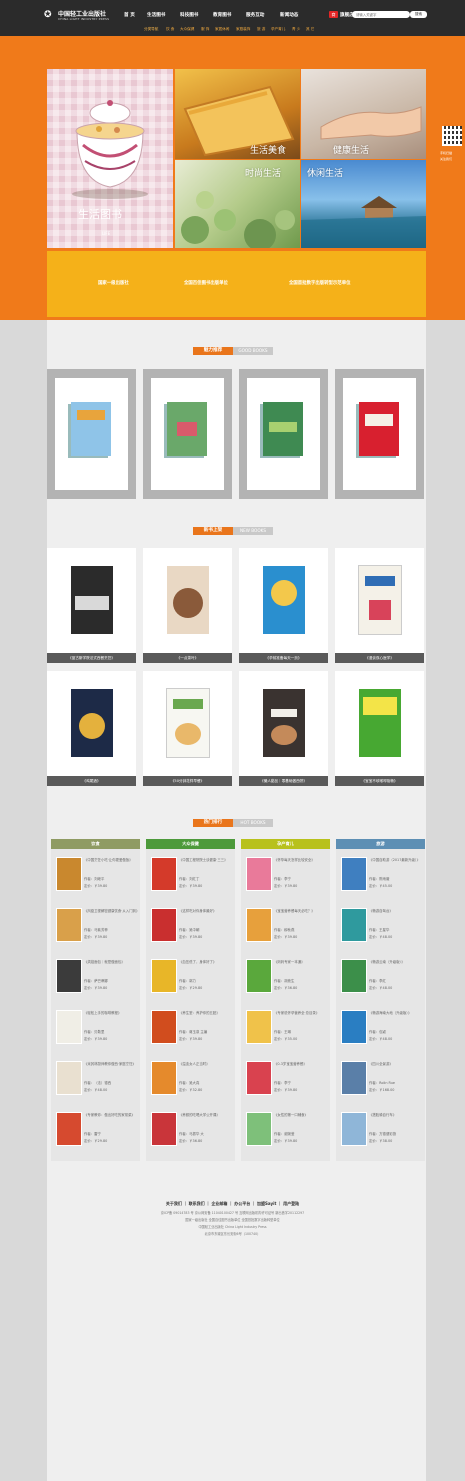 This screenshot has width=465, height=1481. Describe the element at coordinates (283, 781) in the screenshot. I see `new-book-caption: 《懒人甜品｜零基础做西饼》` at that location.